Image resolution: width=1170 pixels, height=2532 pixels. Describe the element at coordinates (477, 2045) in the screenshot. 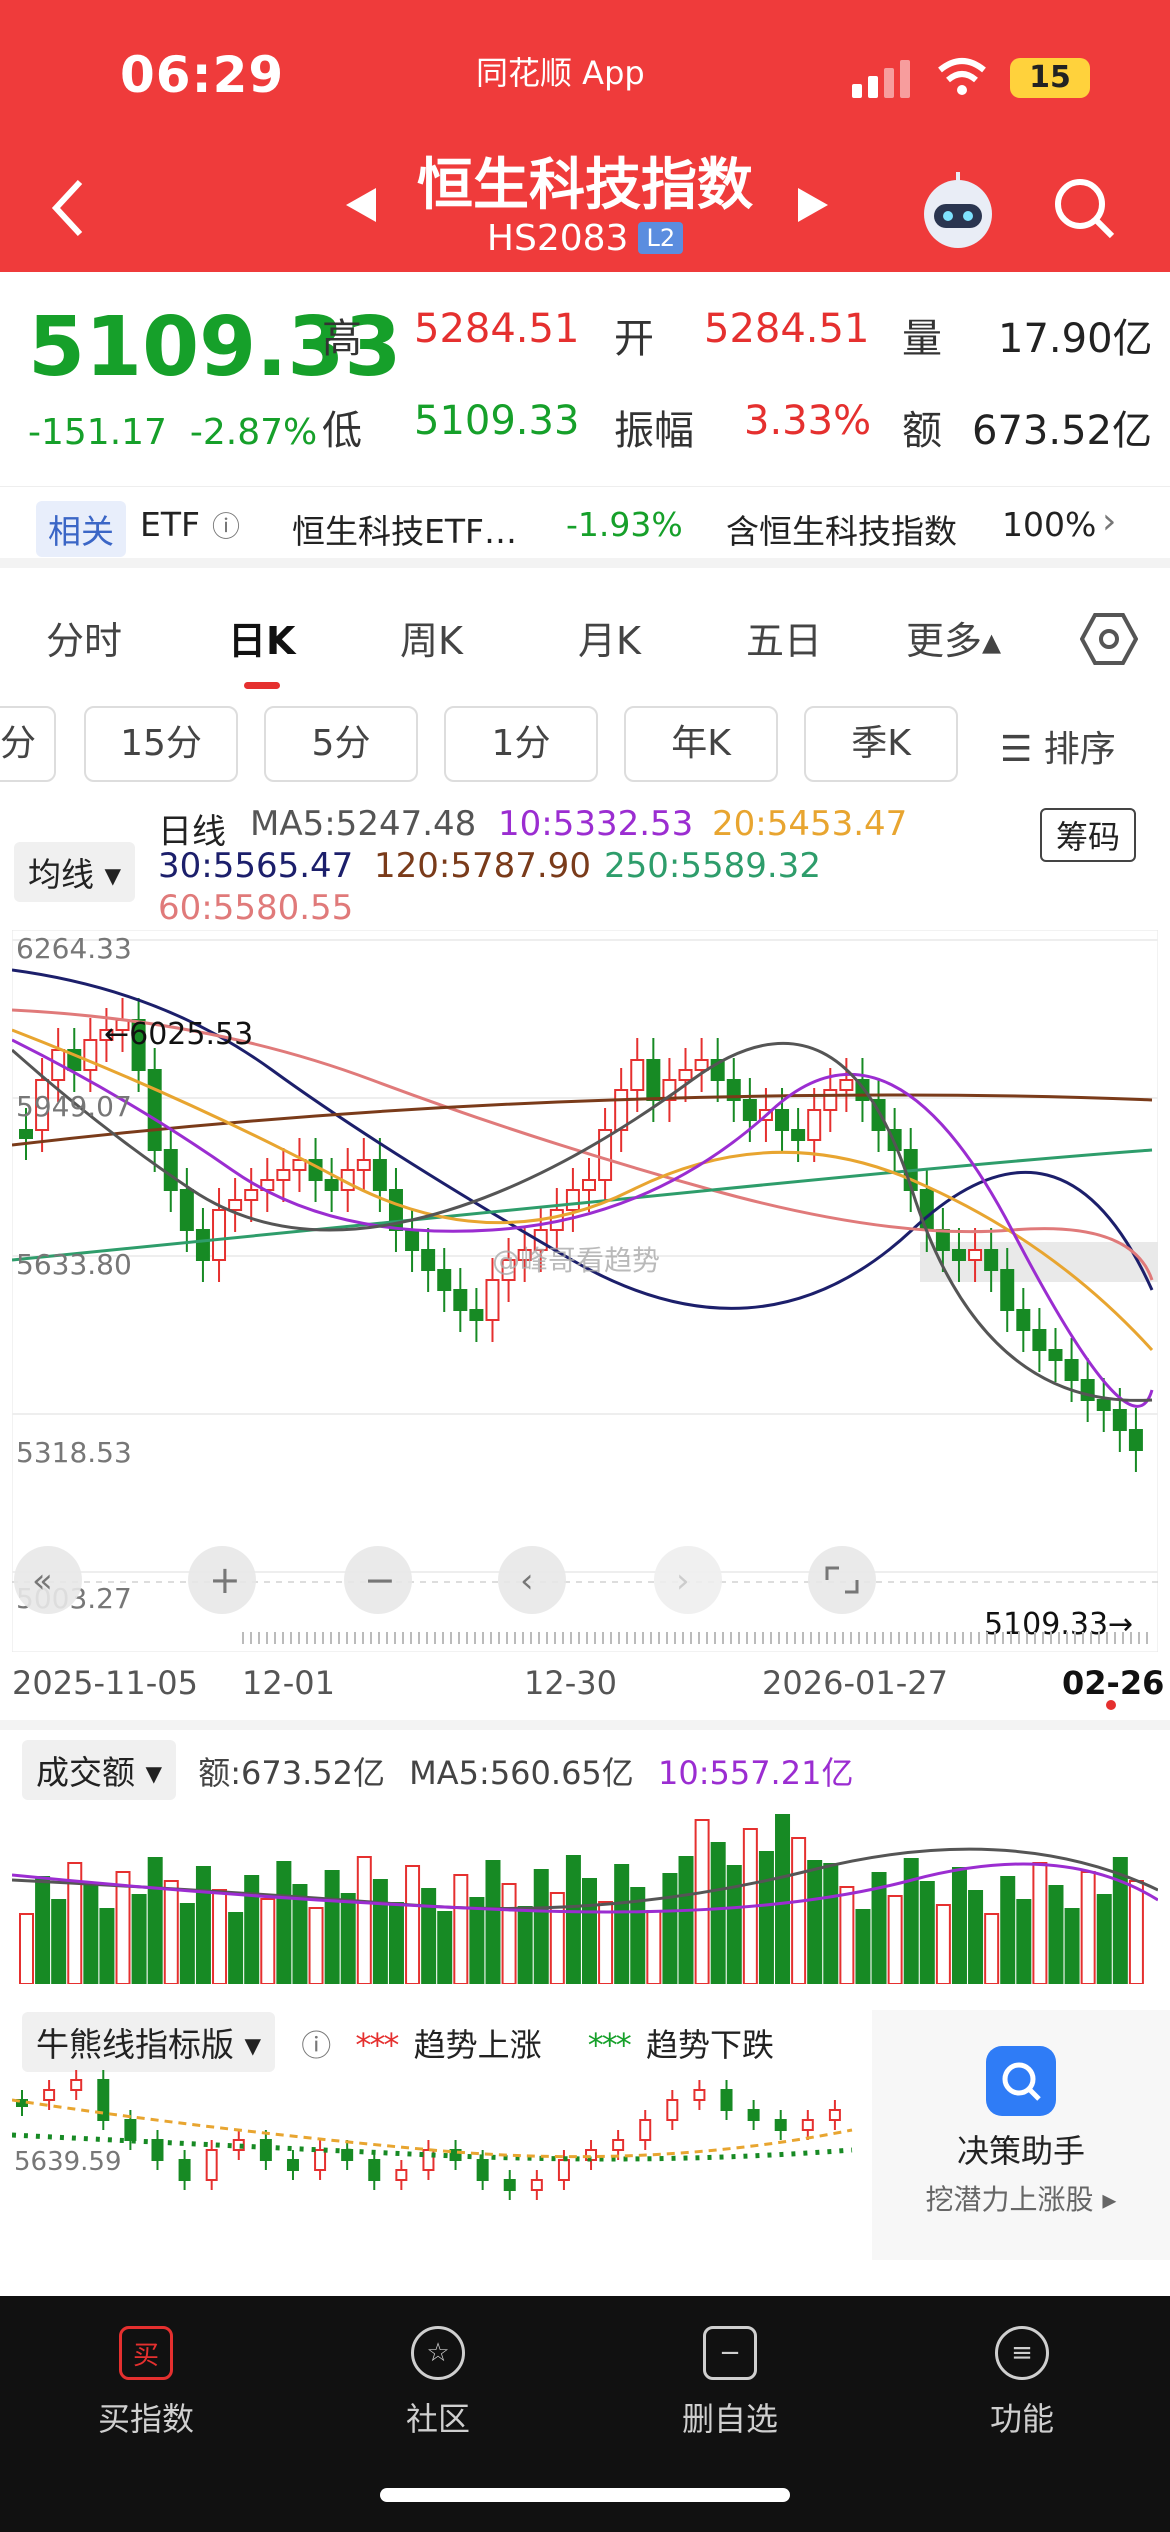

I see `trend-up-label: 趋势上涨` at that location.